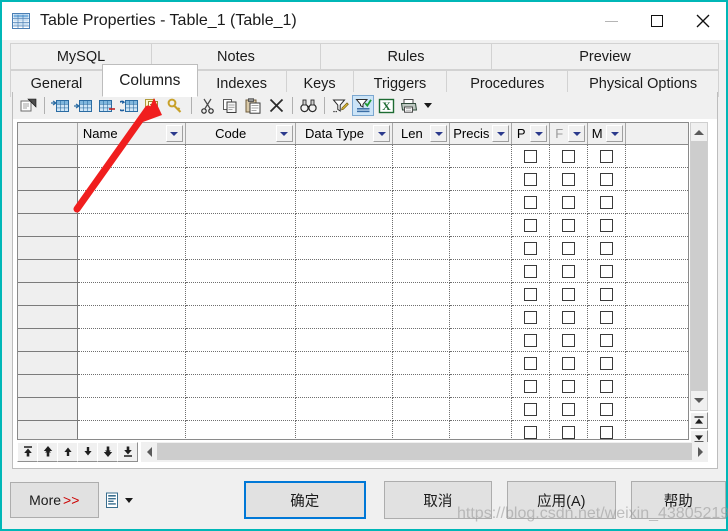 The image size is (728, 531). I want to click on tab-preview: Preview, so click(605, 56).